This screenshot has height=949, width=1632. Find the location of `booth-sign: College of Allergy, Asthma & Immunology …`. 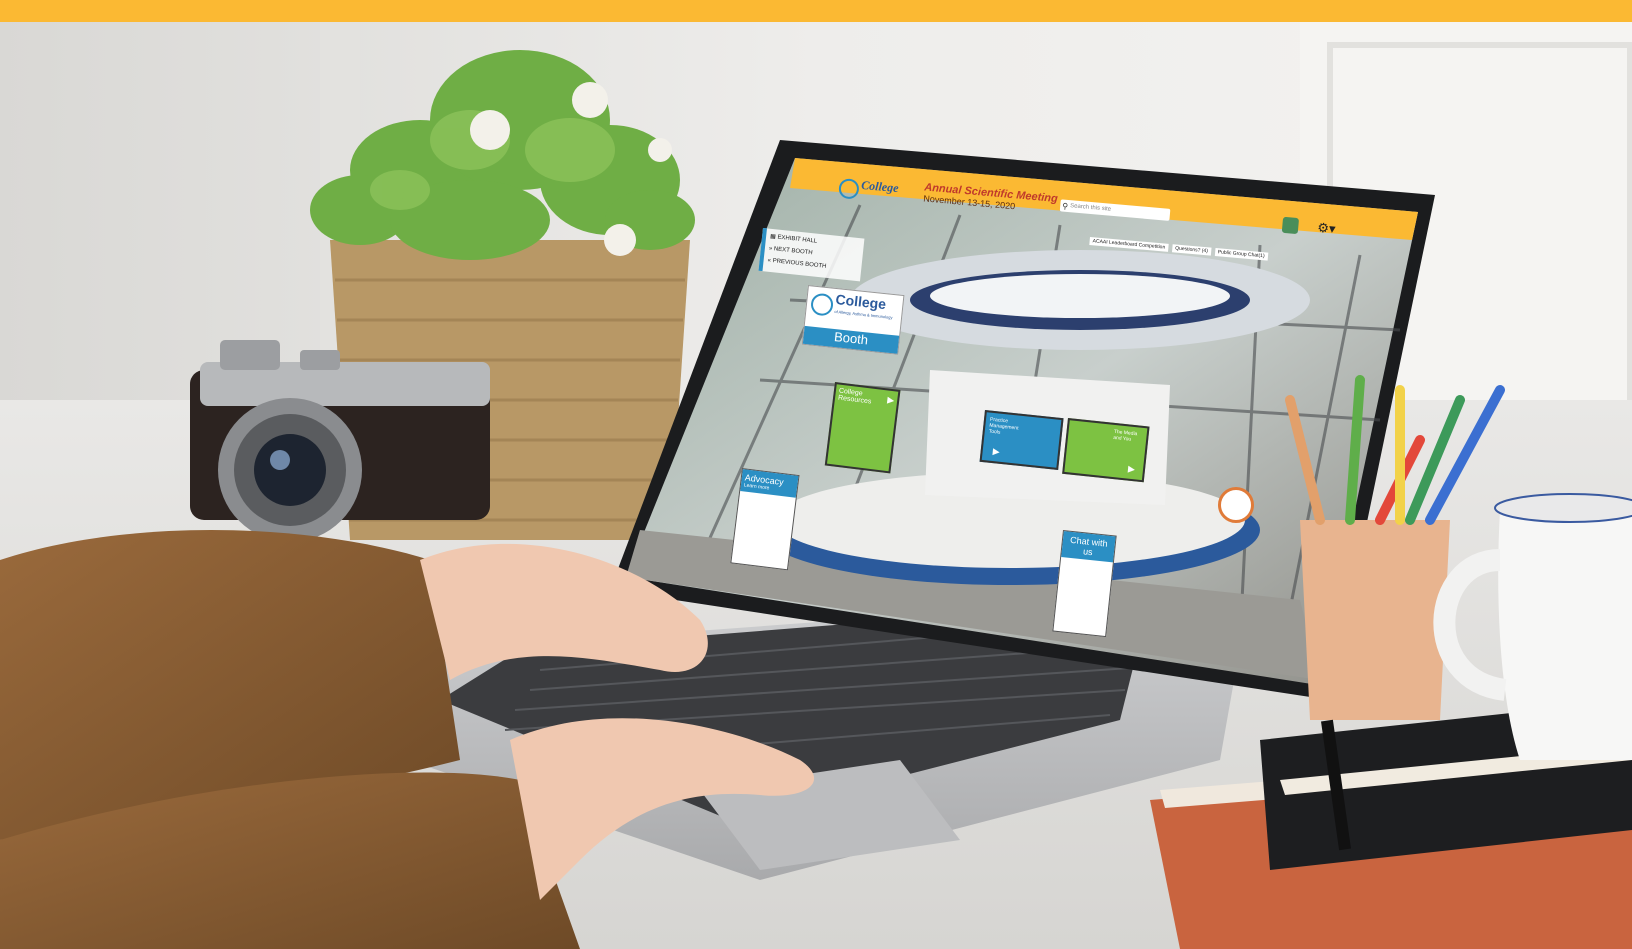

booth-sign: College of Allergy, Asthma & Immunology … is located at coordinates (853, 320).